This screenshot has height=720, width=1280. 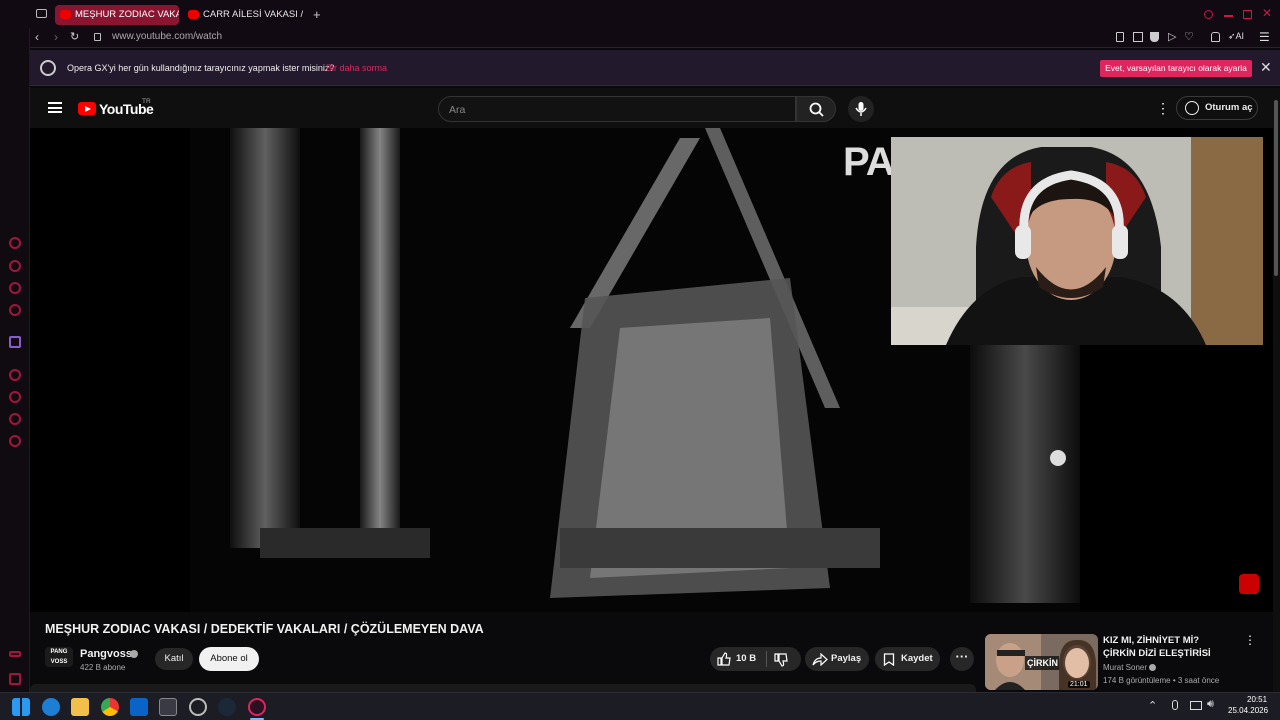 What do you see at coordinates (139, 707) in the screenshot?
I see `mail-icon` at bounding box center [139, 707].